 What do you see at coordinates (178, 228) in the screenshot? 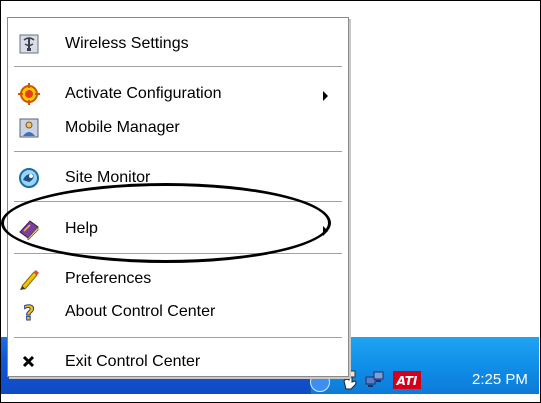
I see `menu-item-help: Help` at bounding box center [178, 228].